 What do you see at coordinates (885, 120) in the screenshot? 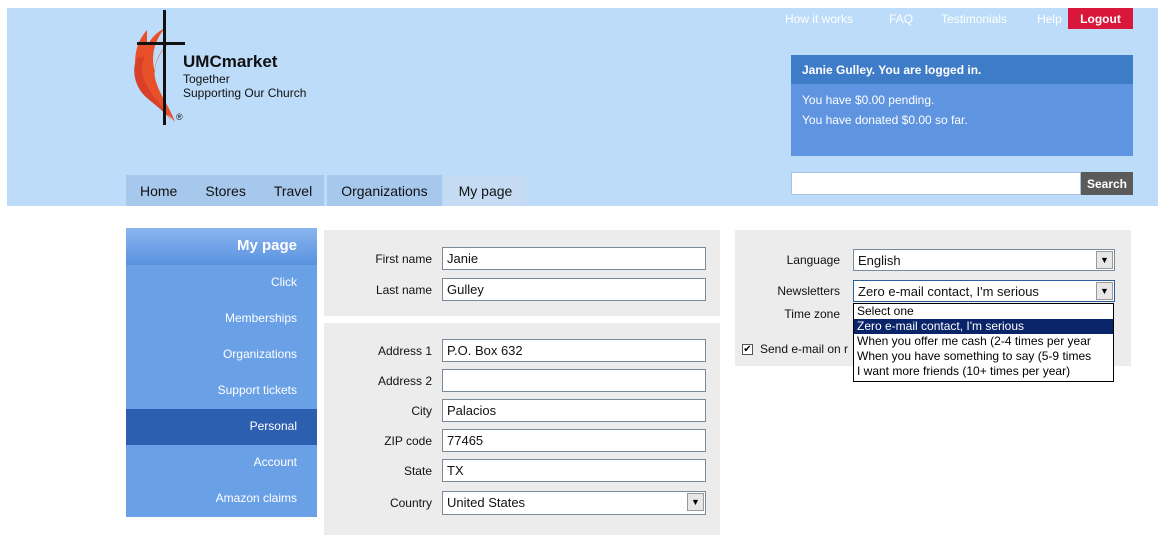
I see `donated-amount: You have donated $0.00 so far.` at bounding box center [885, 120].